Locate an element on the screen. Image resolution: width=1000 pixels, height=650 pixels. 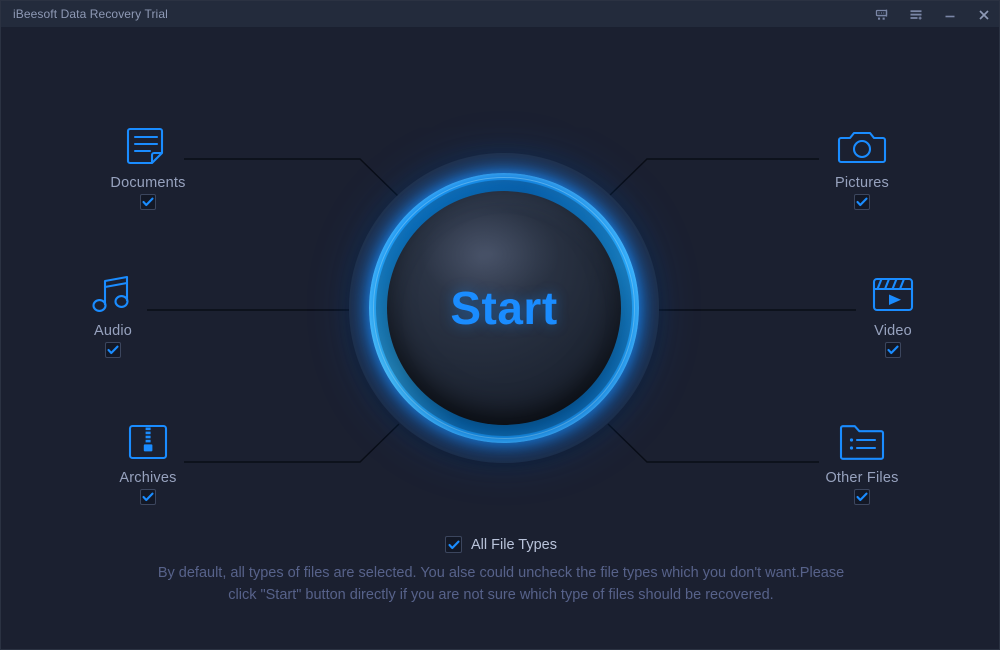
file-type-other: Other Files is located at coordinates (862, 461).